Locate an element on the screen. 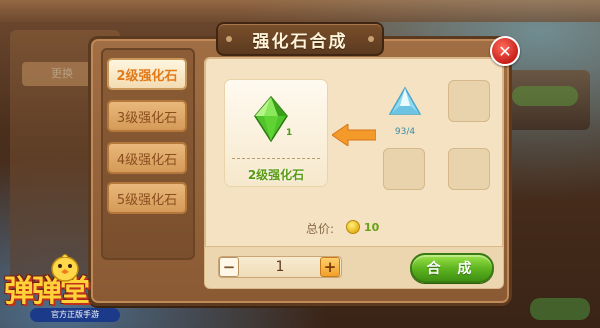 Image resolution: width=600 pixels, height=328 pixels. dialog-title: 强化石合成 is located at coordinates (300, 41).